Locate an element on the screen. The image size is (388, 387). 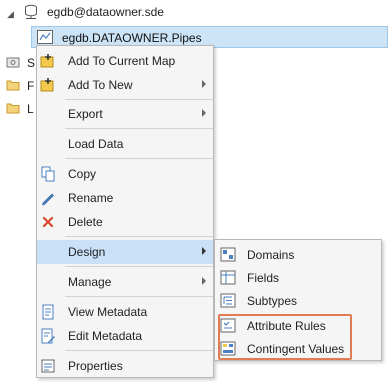
copy-icon is located at coordinates (48, 174).